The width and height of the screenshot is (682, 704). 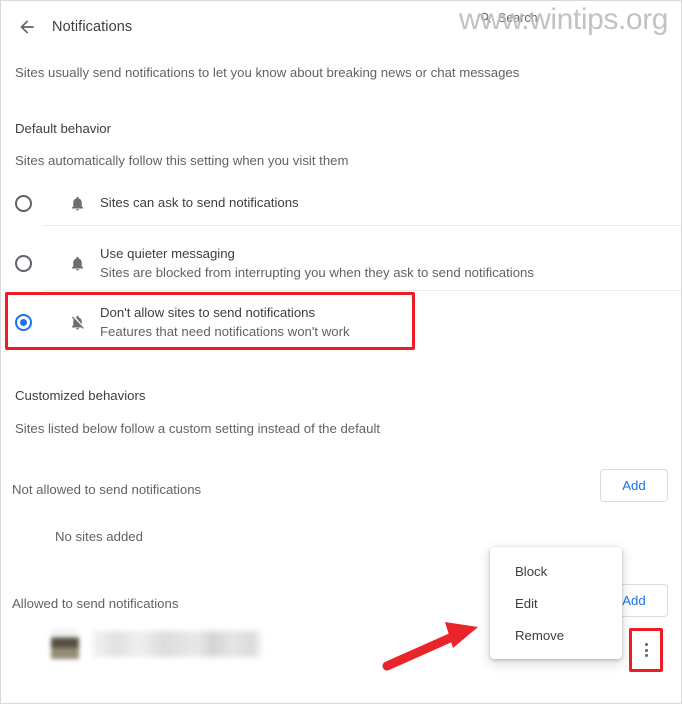 I want to click on list-item, so click(x=156, y=644).